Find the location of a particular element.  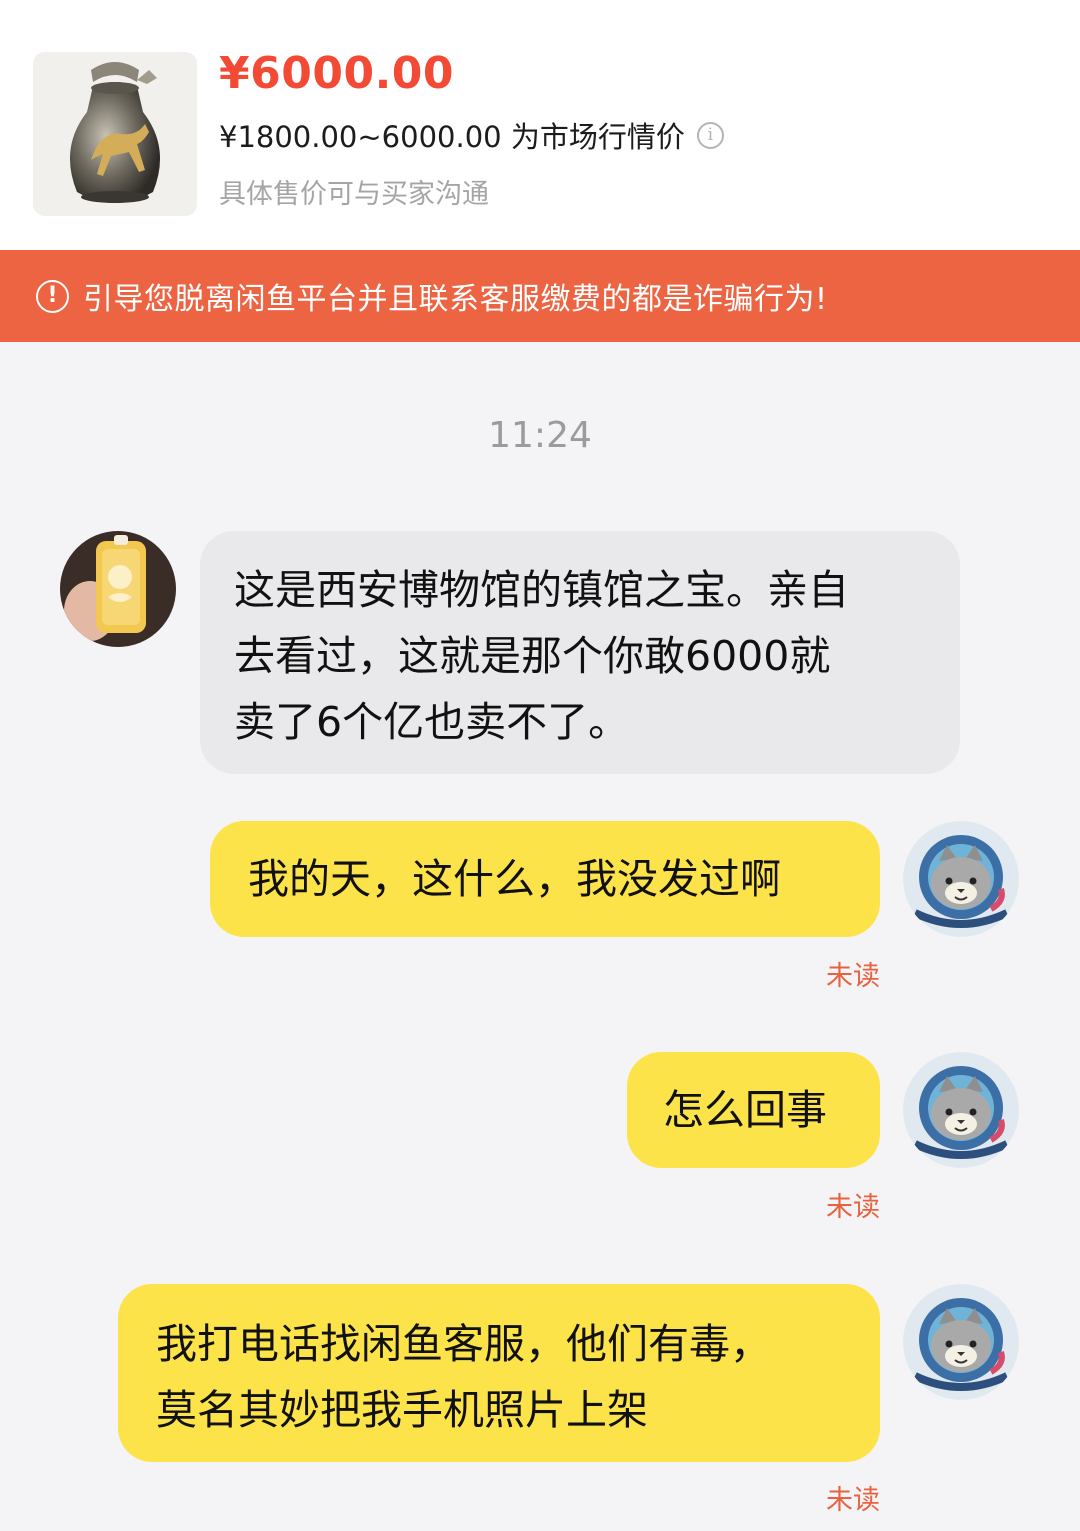

message-bubble-outgoing: 我打电话找闲鱼客服，他们有毒， 莫名其妙把我手机照片上架 is located at coordinates (499, 1373).